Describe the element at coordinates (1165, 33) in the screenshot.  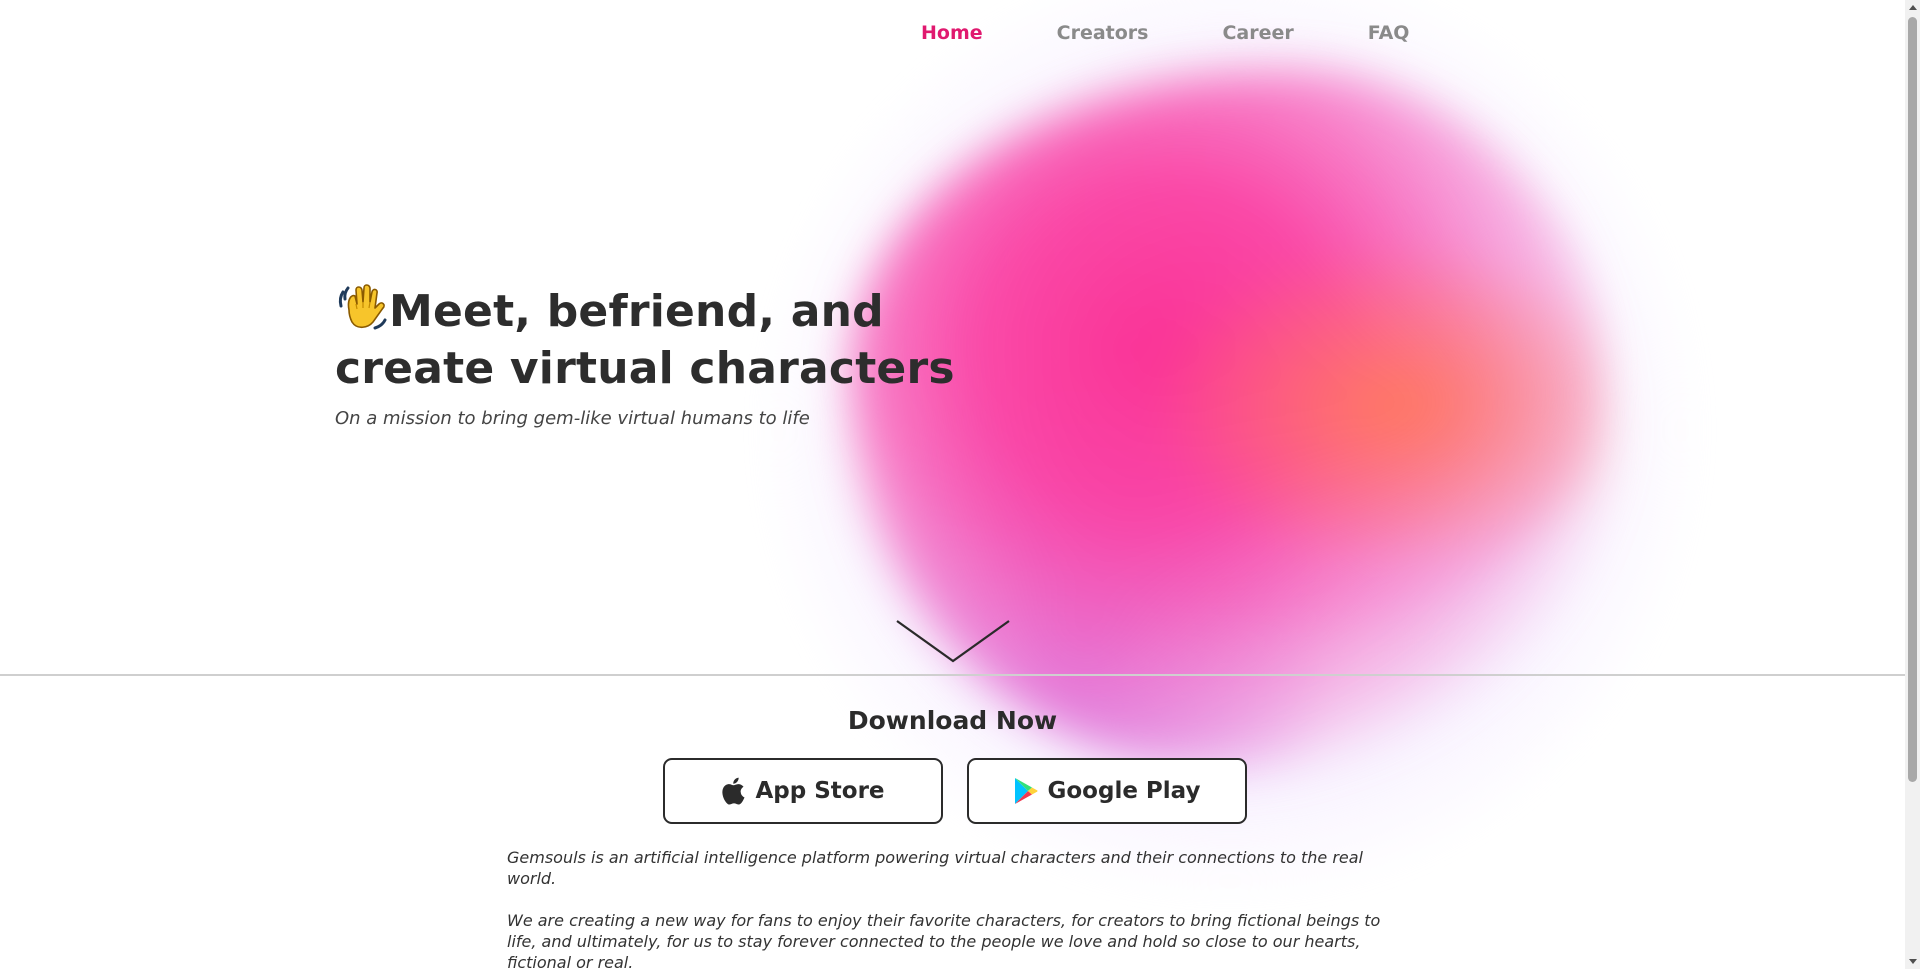
I see `main-nav: Home Creators Career FAQ` at that location.